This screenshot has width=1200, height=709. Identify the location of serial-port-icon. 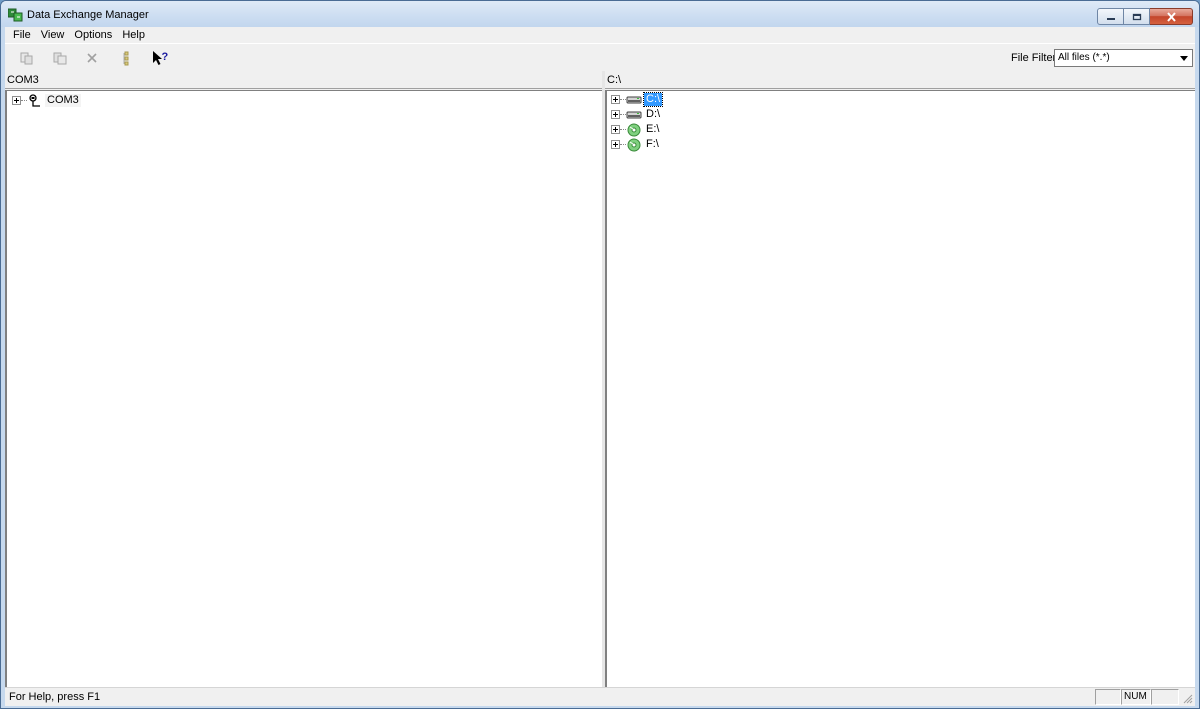
(34, 100).